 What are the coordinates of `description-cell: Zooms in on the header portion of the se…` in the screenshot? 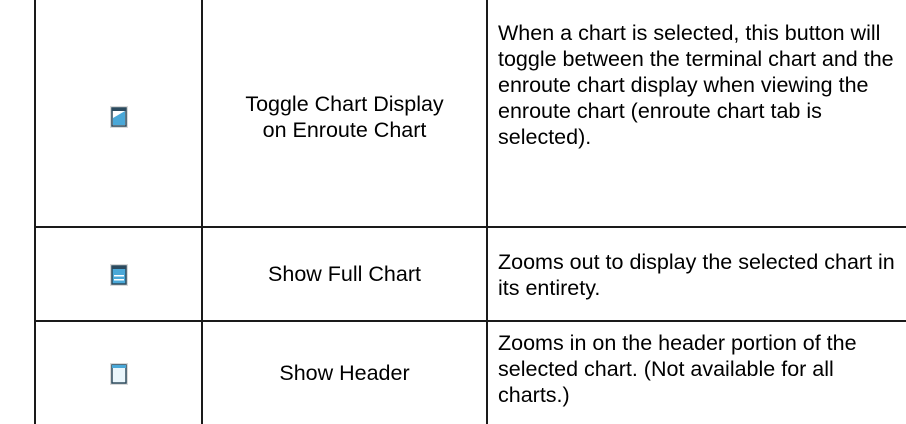 It's located at (696, 372).